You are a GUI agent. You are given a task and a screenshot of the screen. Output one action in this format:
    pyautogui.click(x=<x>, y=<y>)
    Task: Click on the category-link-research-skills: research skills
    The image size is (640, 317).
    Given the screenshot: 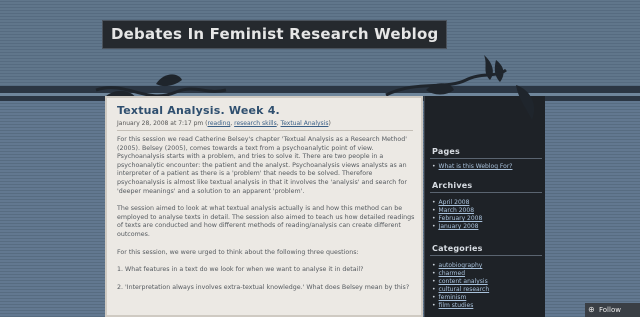 What is the action you would take?
    pyautogui.click(x=255, y=123)
    